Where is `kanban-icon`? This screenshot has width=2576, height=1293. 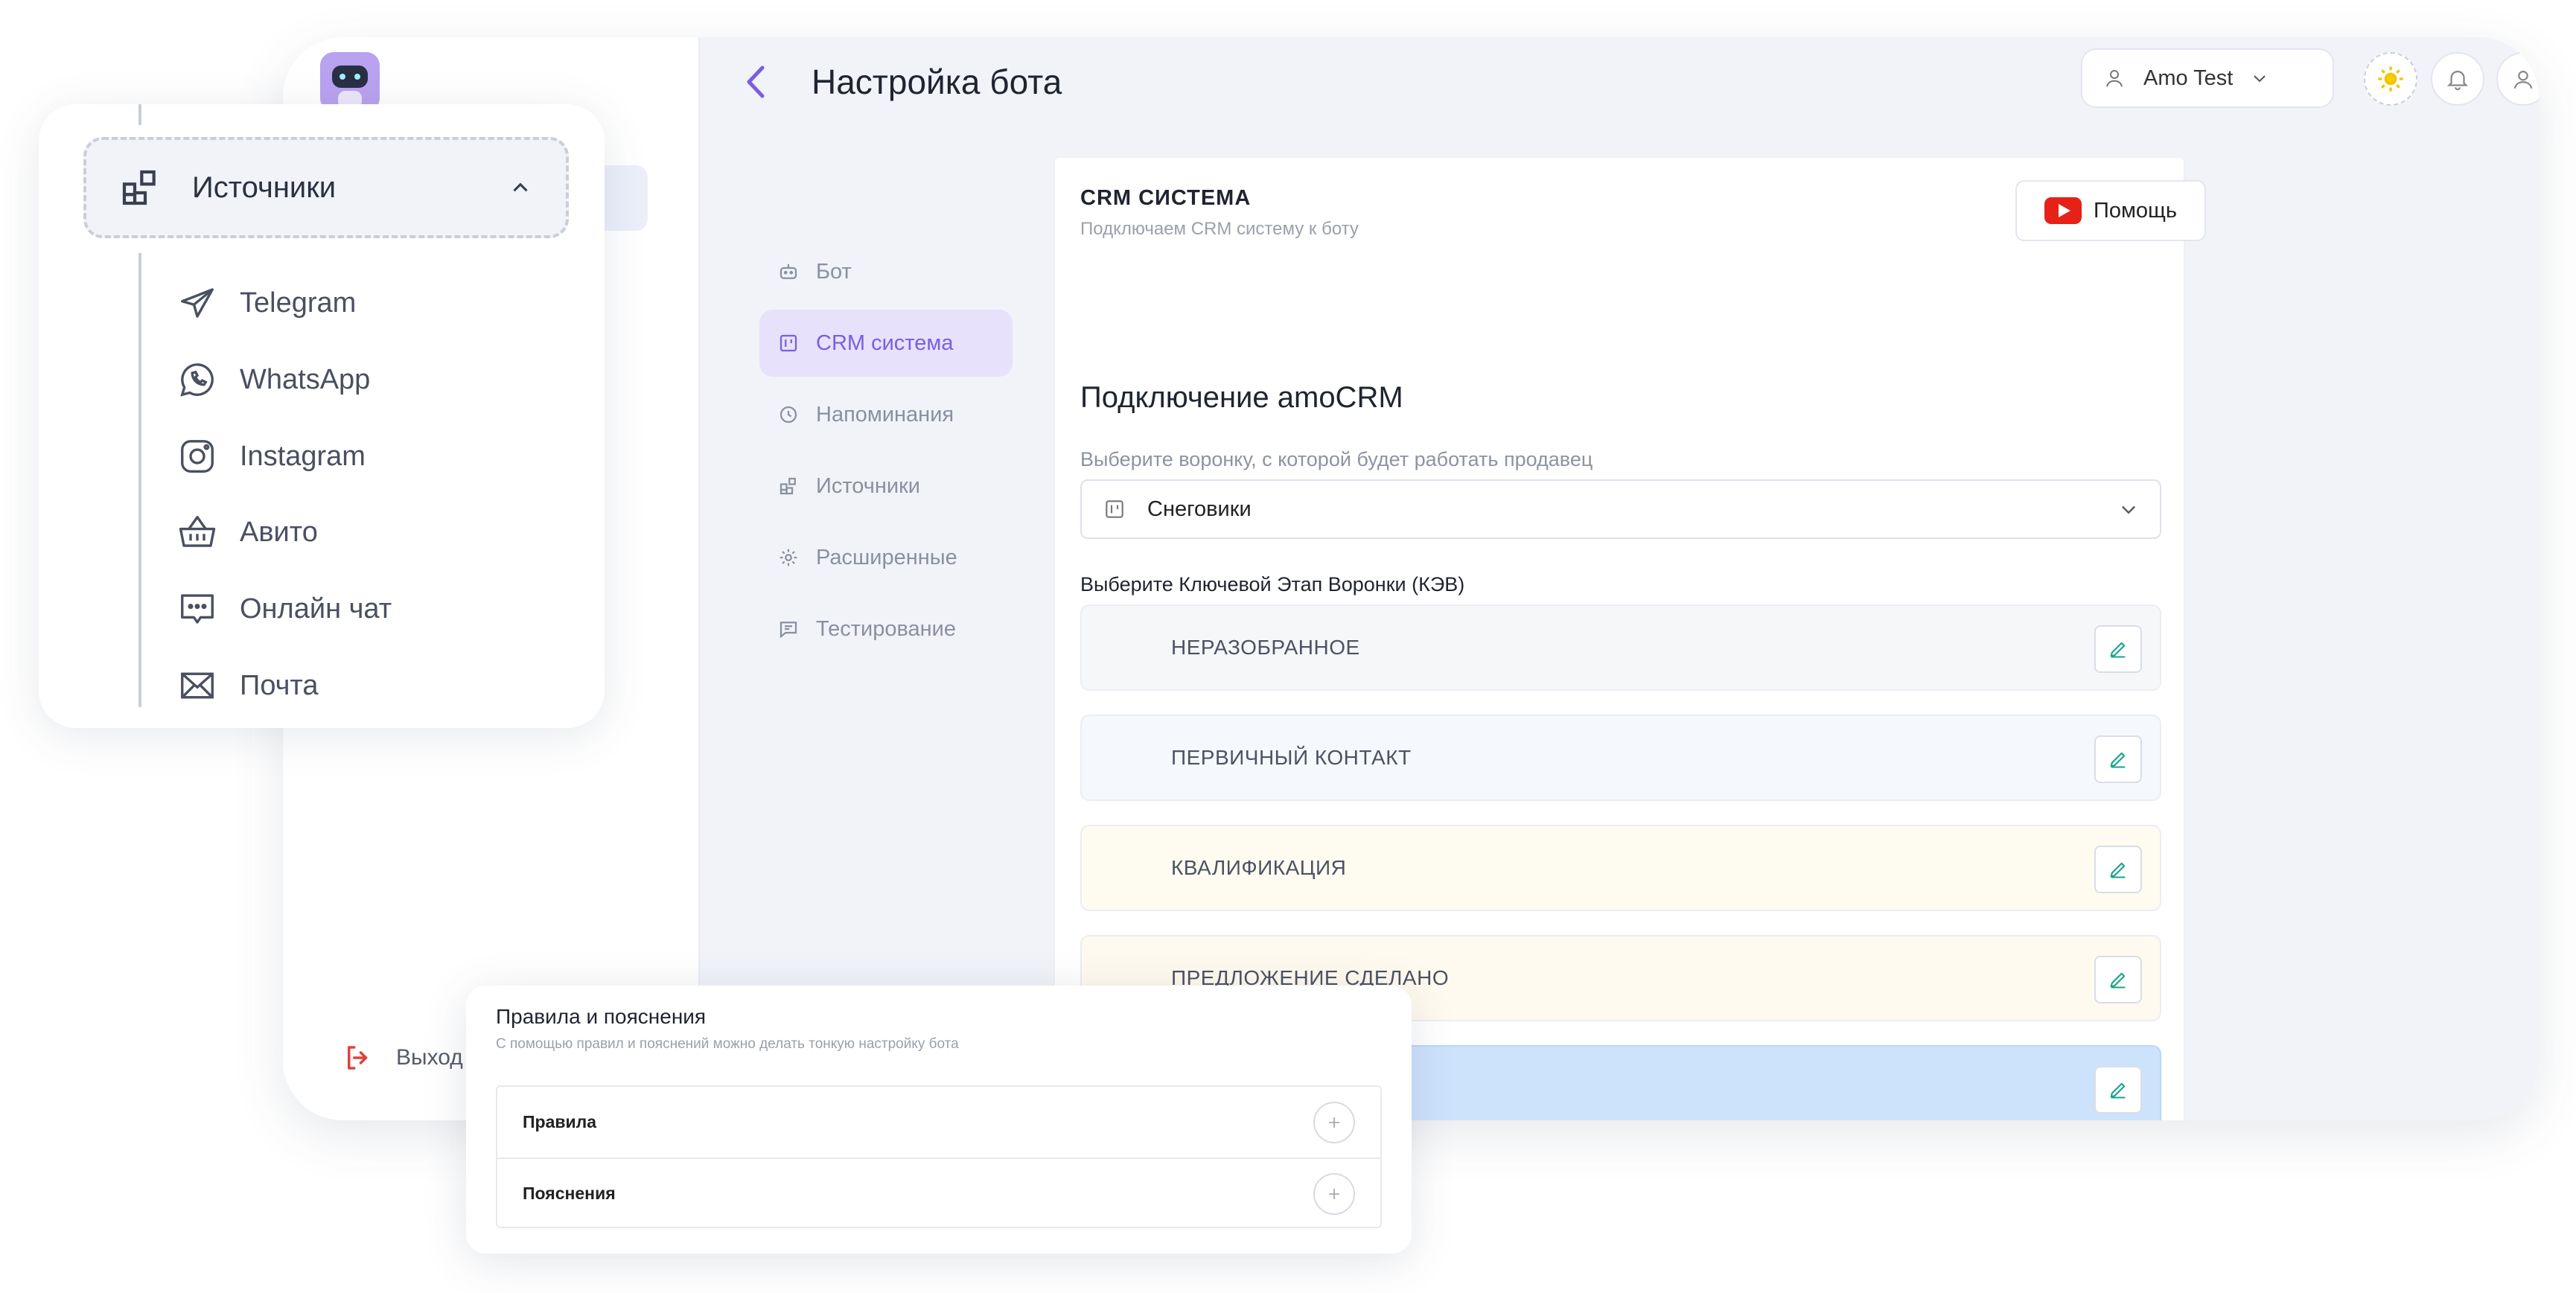 kanban-icon is located at coordinates (1114, 509).